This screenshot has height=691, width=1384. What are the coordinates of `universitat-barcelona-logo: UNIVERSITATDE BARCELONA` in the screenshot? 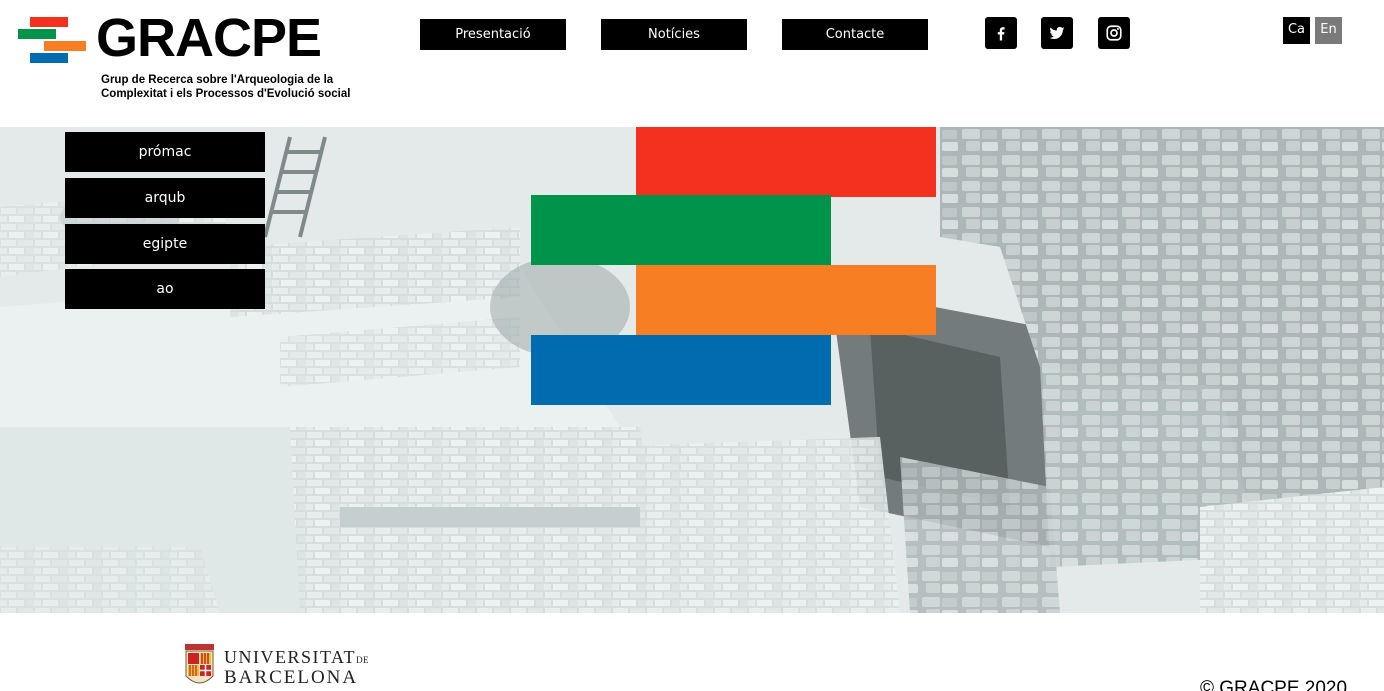 It's located at (276, 667).